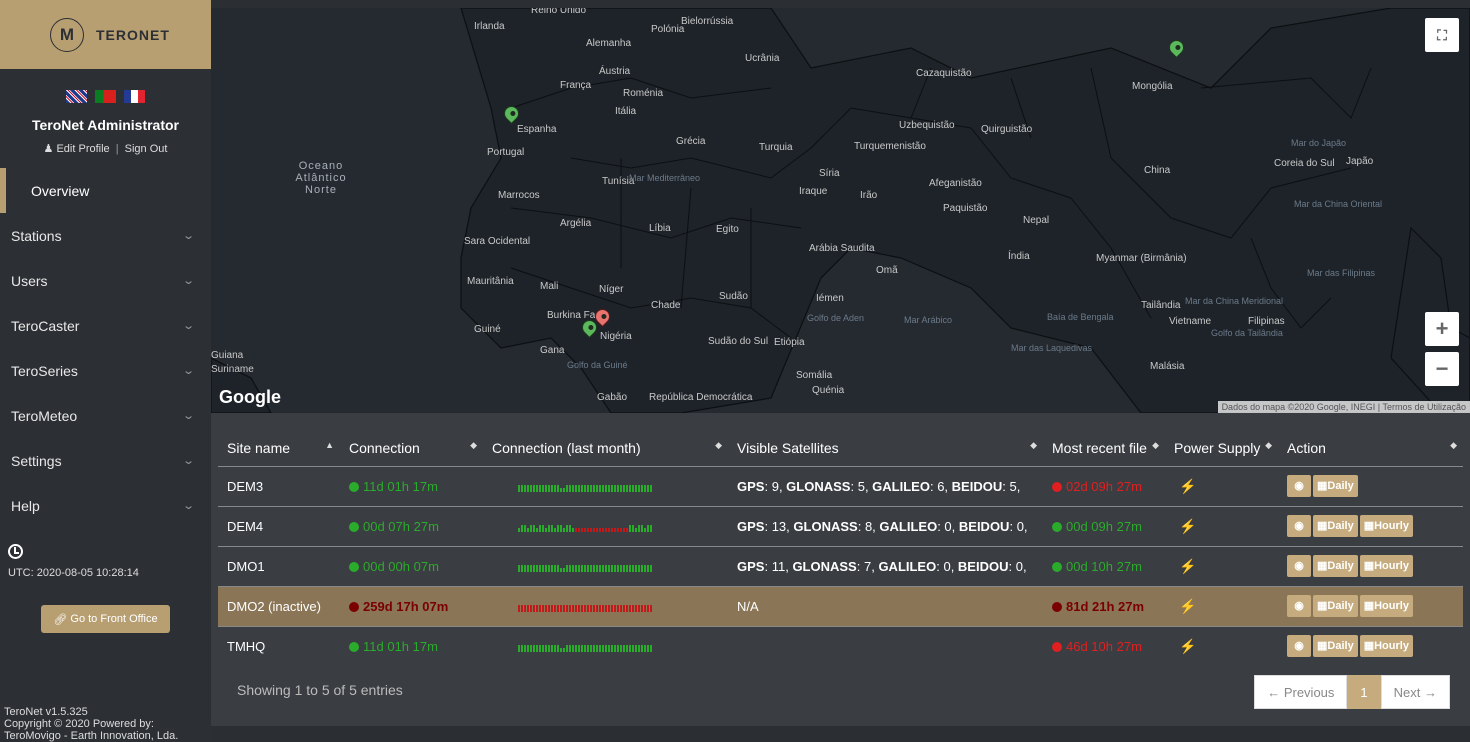  I want to click on column-header: Connection ◆, so click(411, 448).